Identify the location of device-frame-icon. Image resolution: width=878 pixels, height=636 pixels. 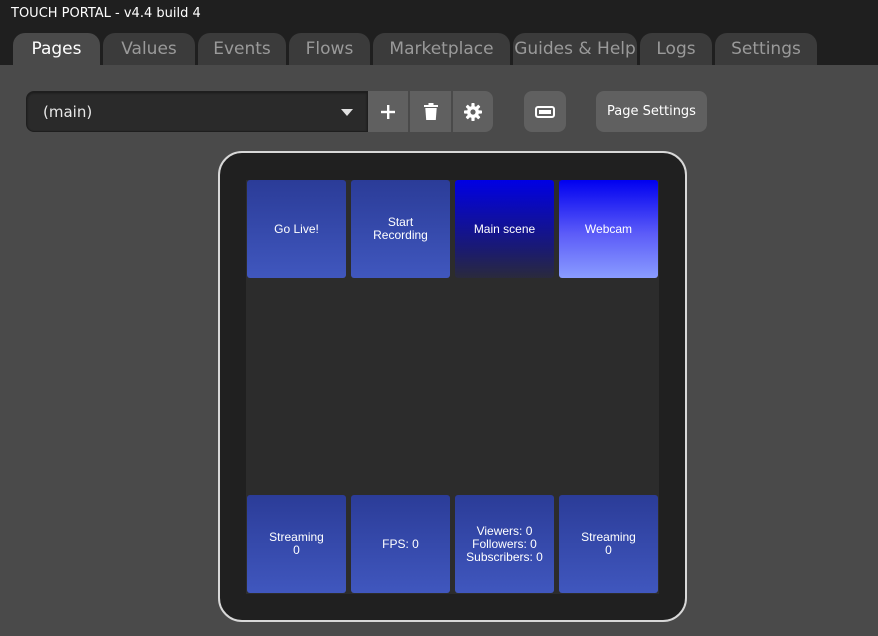
(545, 111).